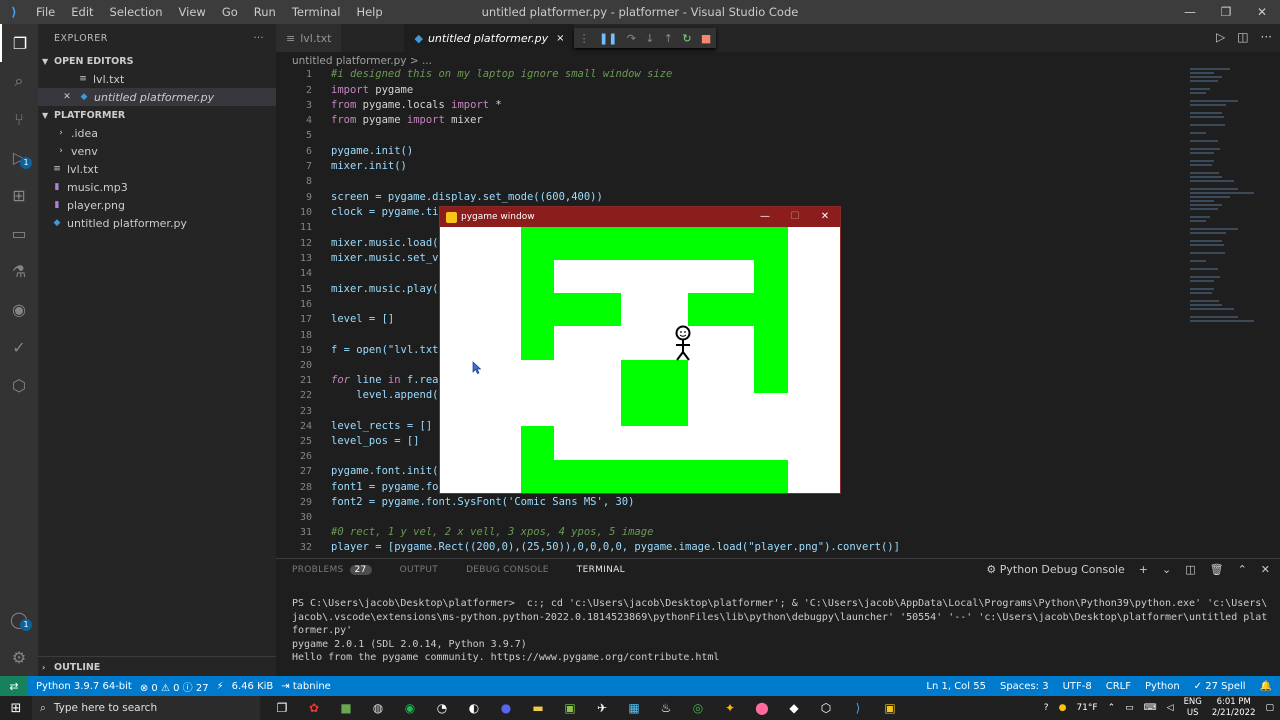  What do you see at coordinates (346, 708) in the screenshot?
I see `minecraft-icon: ■` at bounding box center [346, 708].